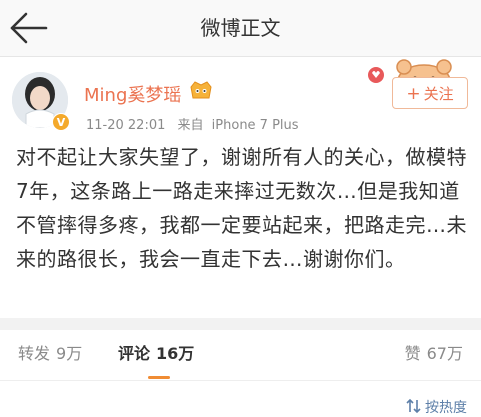 The image size is (481, 417). What do you see at coordinates (444, 353) in the screenshot?
I see `like-count: 67万` at bounding box center [444, 353].